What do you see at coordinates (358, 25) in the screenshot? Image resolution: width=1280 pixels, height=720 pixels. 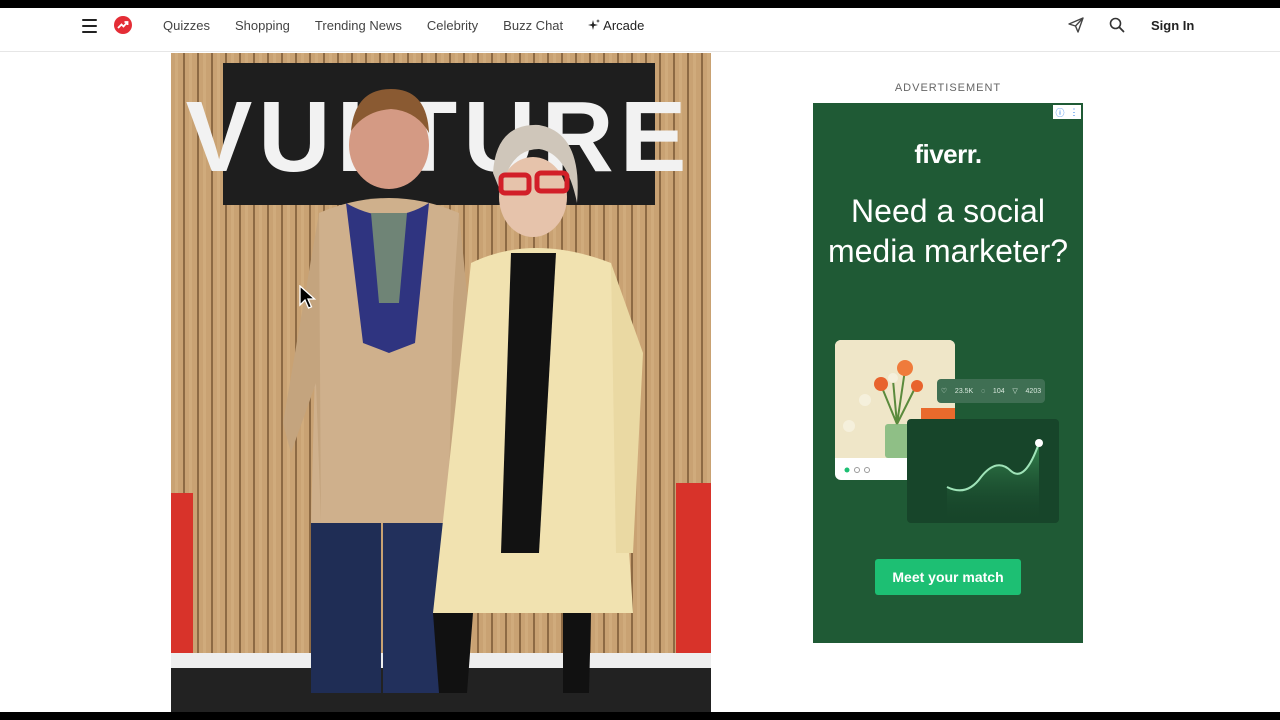 I see `nav-trending-news: Trending News` at bounding box center [358, 25].